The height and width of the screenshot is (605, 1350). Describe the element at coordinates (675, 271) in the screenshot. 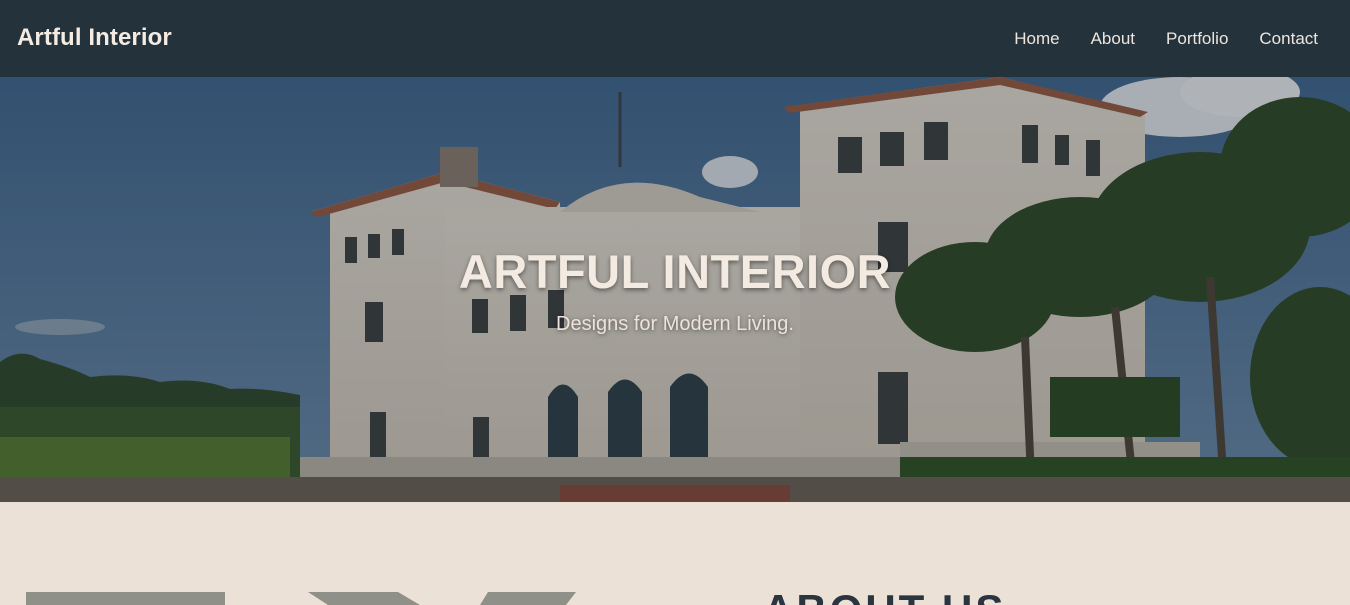

I see `hero-title: ARTFUL INTERIOR` at that location.